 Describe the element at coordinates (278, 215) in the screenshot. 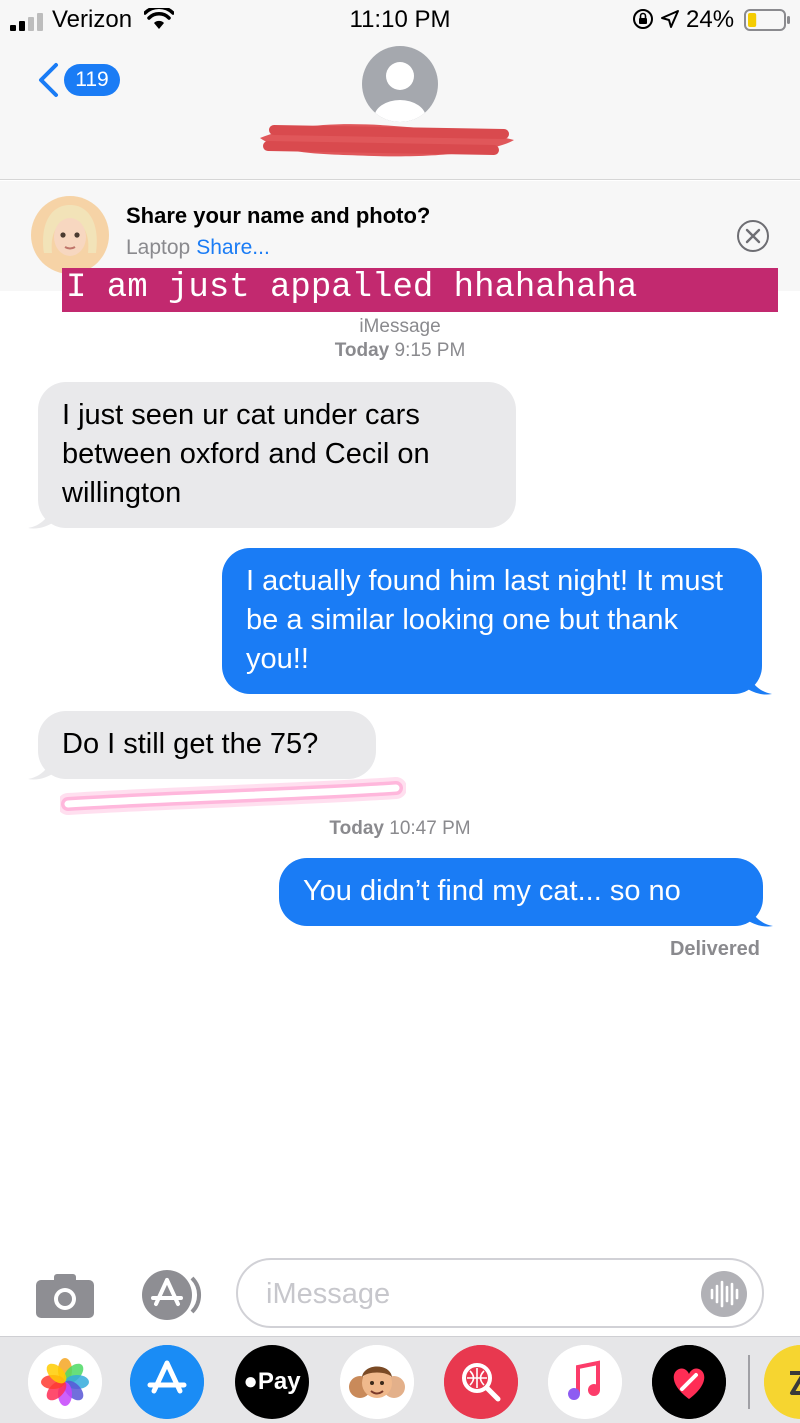

I see `share-banner-title: Share your name and photo?` at that location.